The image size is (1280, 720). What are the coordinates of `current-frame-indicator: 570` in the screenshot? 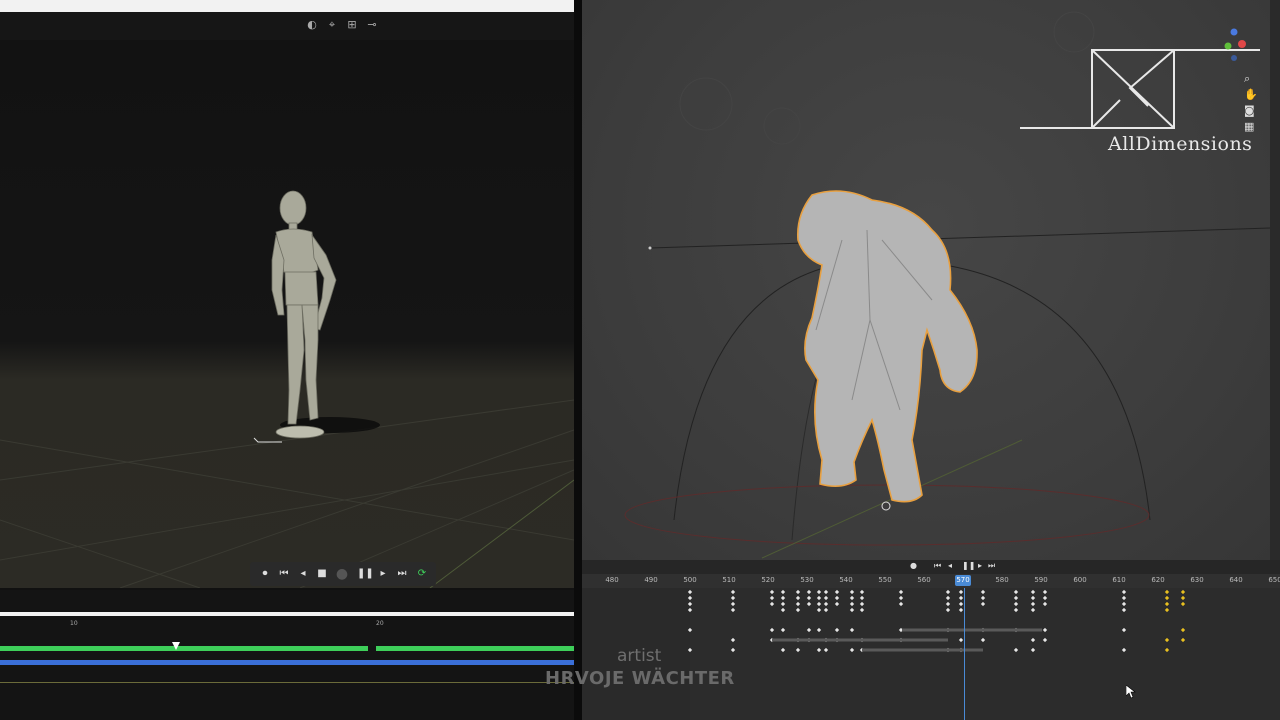 It's located at (963, 580).